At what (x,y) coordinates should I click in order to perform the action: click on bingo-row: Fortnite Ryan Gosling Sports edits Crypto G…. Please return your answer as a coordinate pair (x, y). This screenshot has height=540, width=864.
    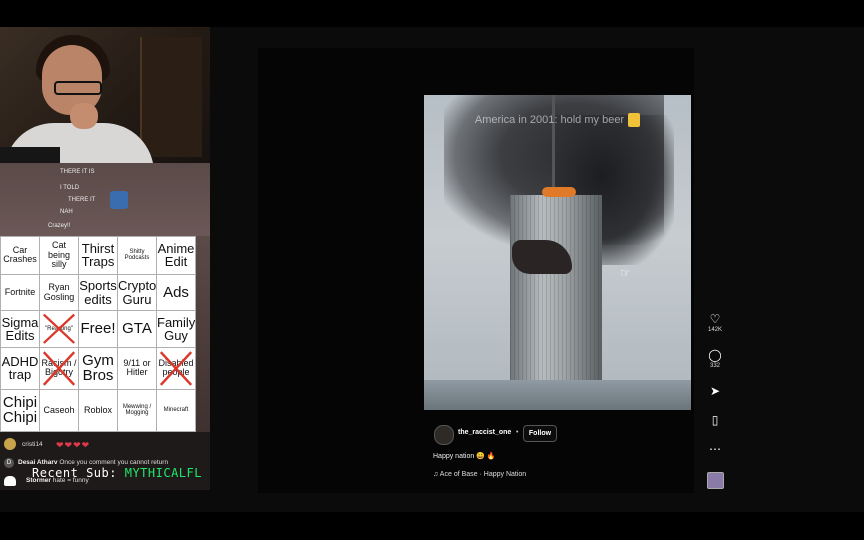
    Looking at the image, I should click on (98, 292).